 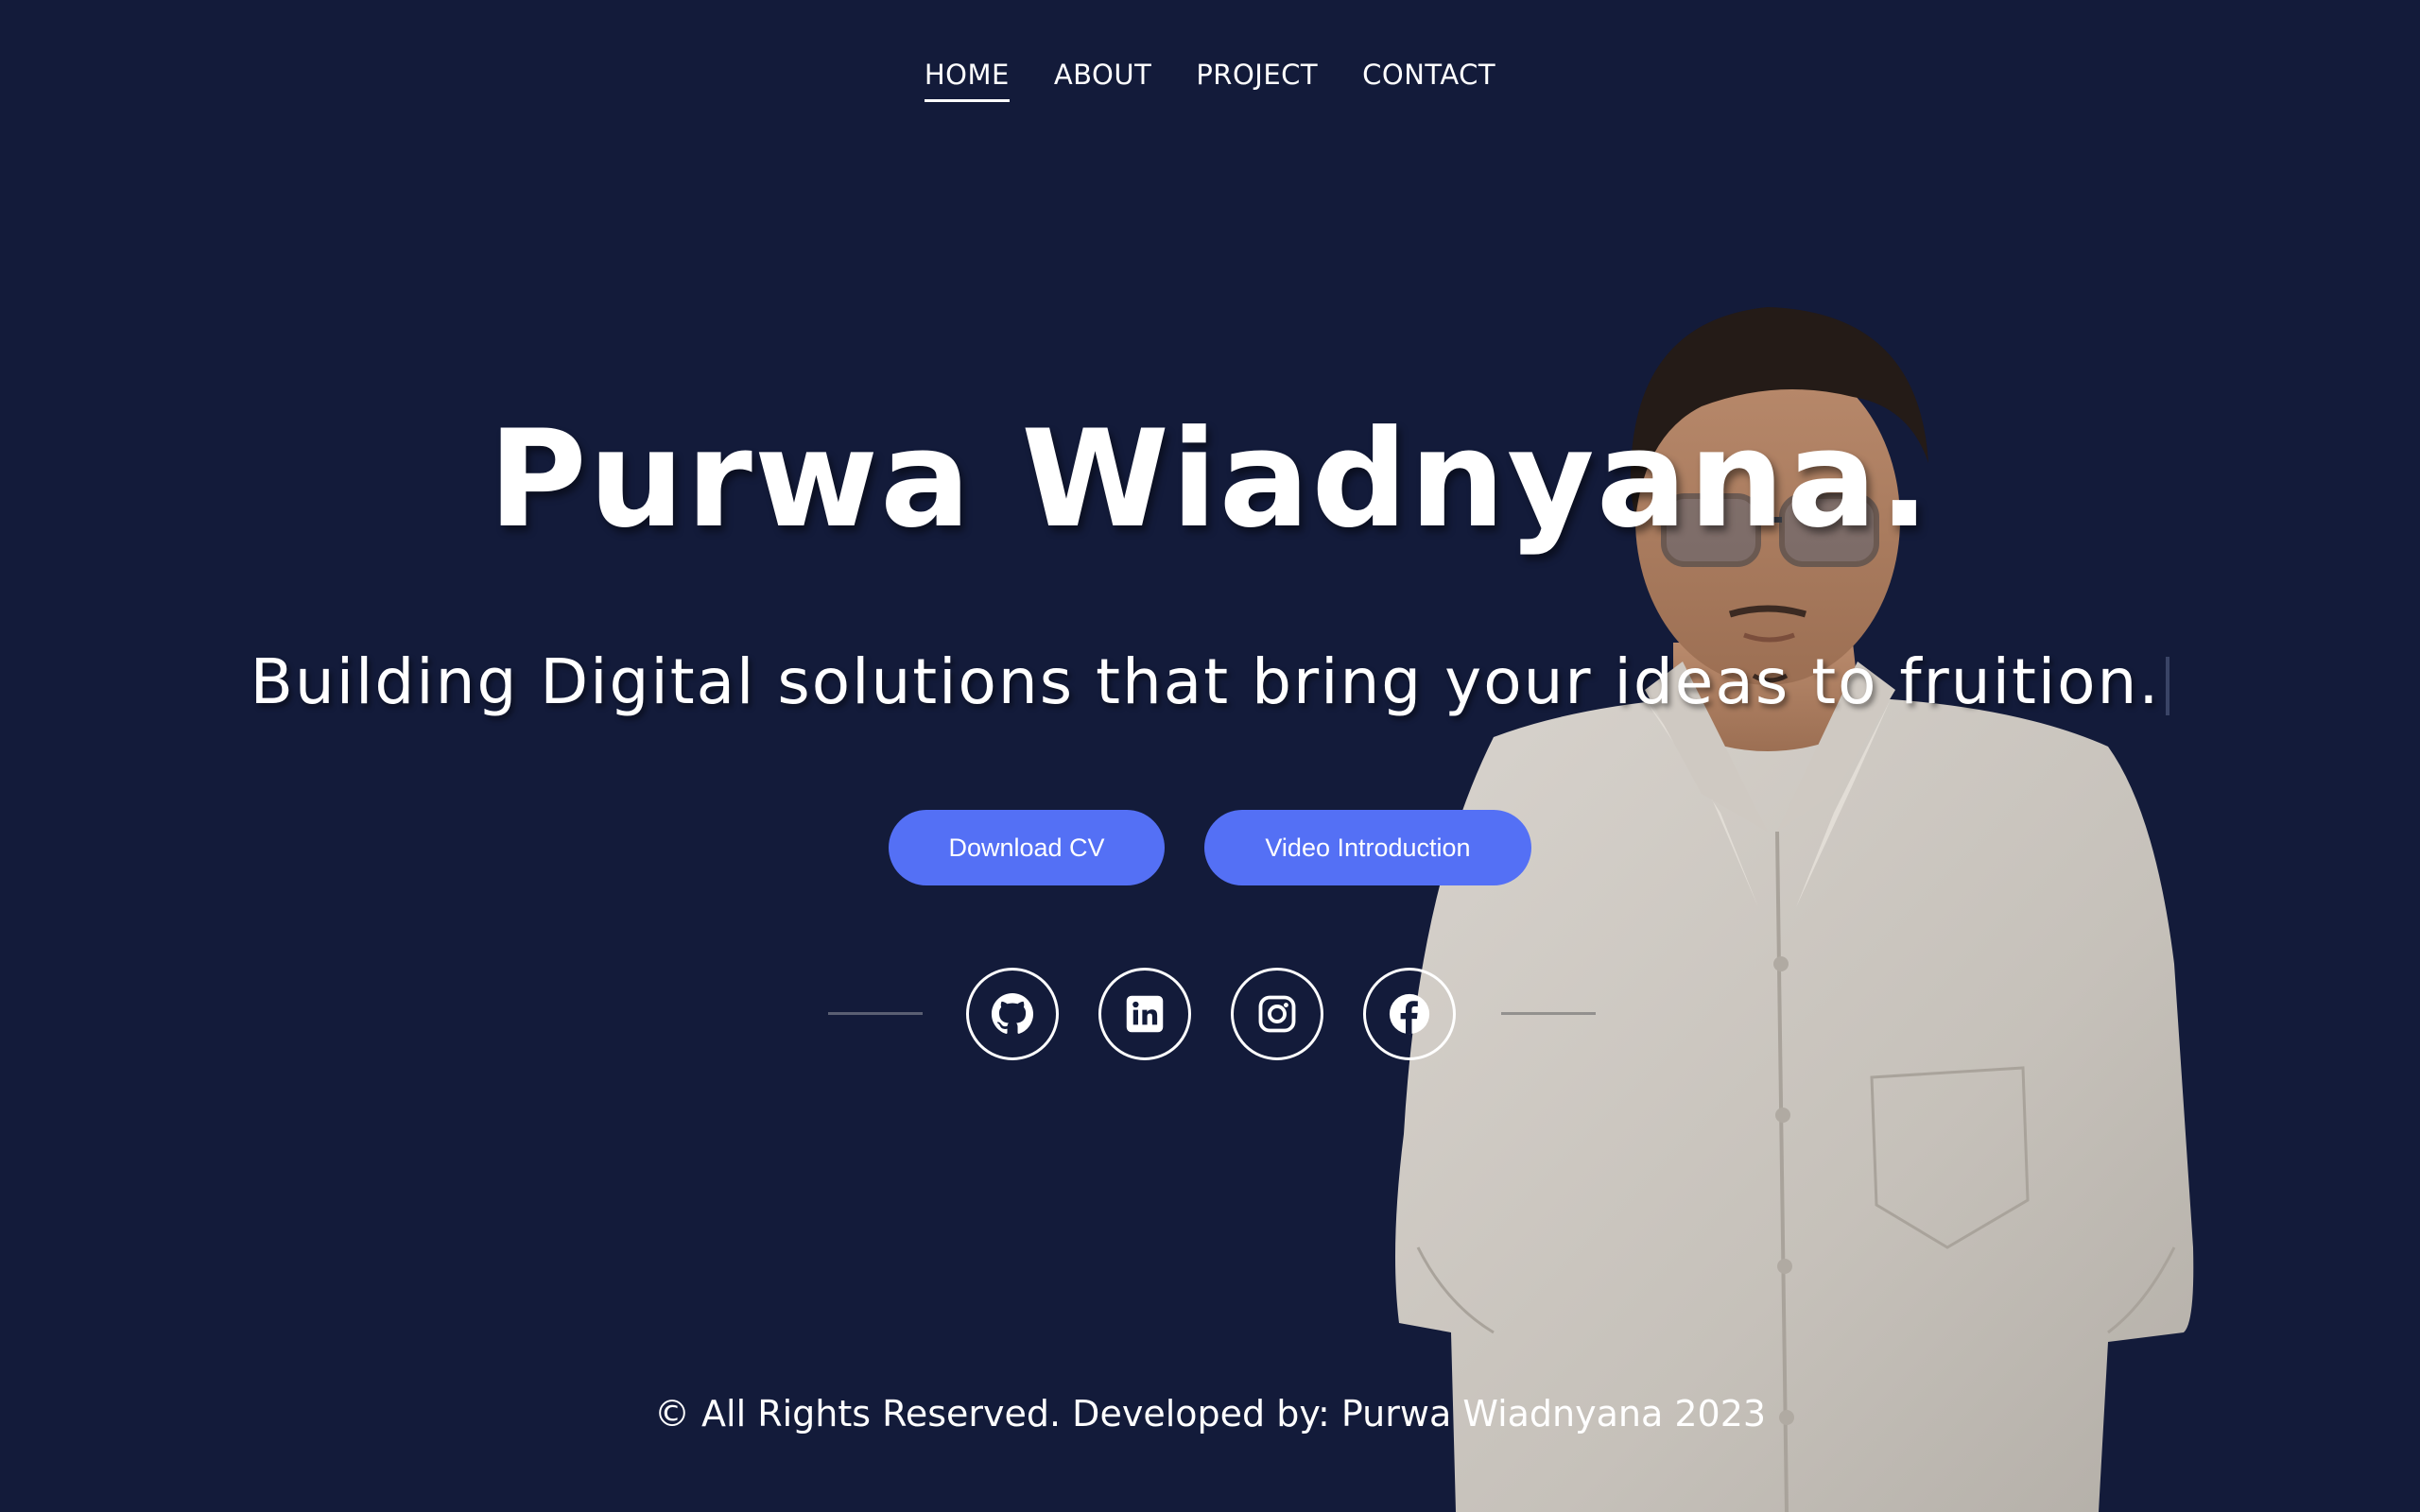 I want to click on linkedin-icon, so click(x=1145, y=1014).